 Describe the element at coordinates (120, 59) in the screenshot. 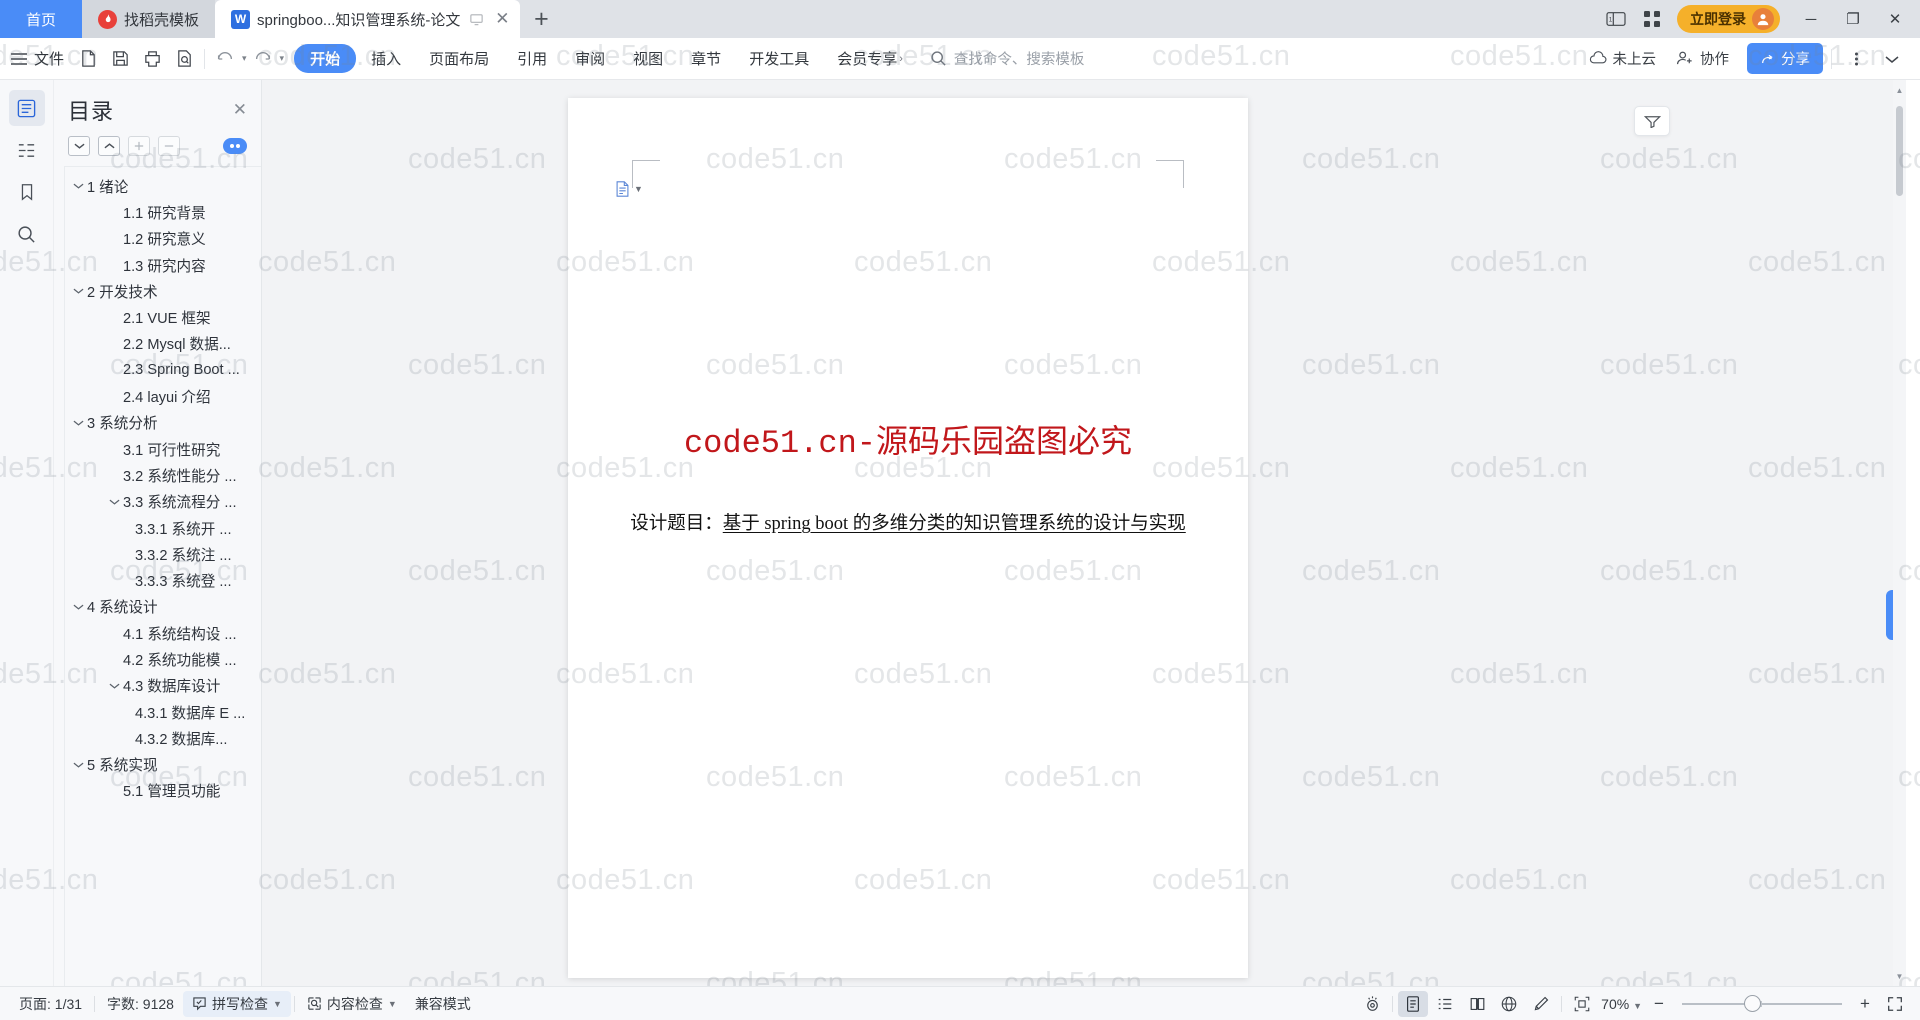

I see `save-icon` at that location.